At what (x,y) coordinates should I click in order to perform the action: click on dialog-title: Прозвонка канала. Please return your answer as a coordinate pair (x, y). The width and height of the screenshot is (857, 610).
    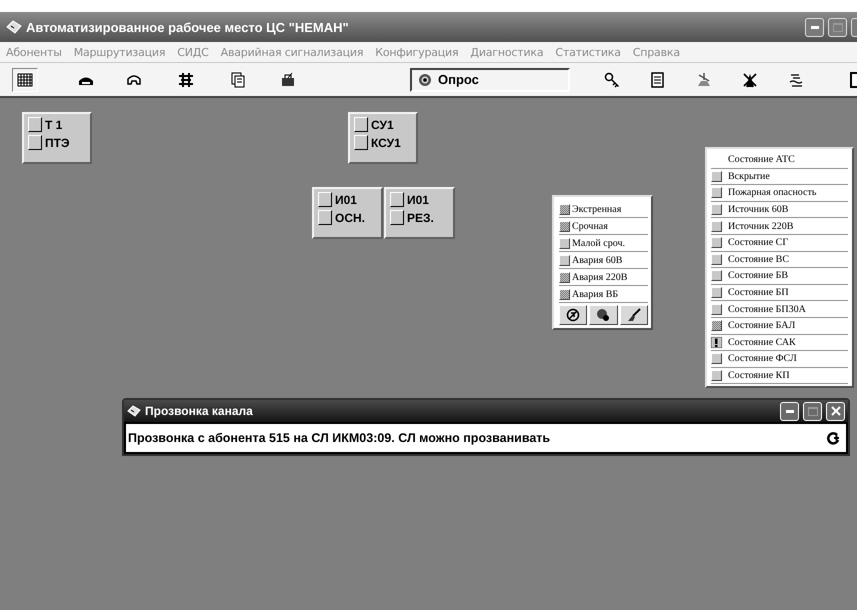
    Looking at the image, I should click on (199, 411).